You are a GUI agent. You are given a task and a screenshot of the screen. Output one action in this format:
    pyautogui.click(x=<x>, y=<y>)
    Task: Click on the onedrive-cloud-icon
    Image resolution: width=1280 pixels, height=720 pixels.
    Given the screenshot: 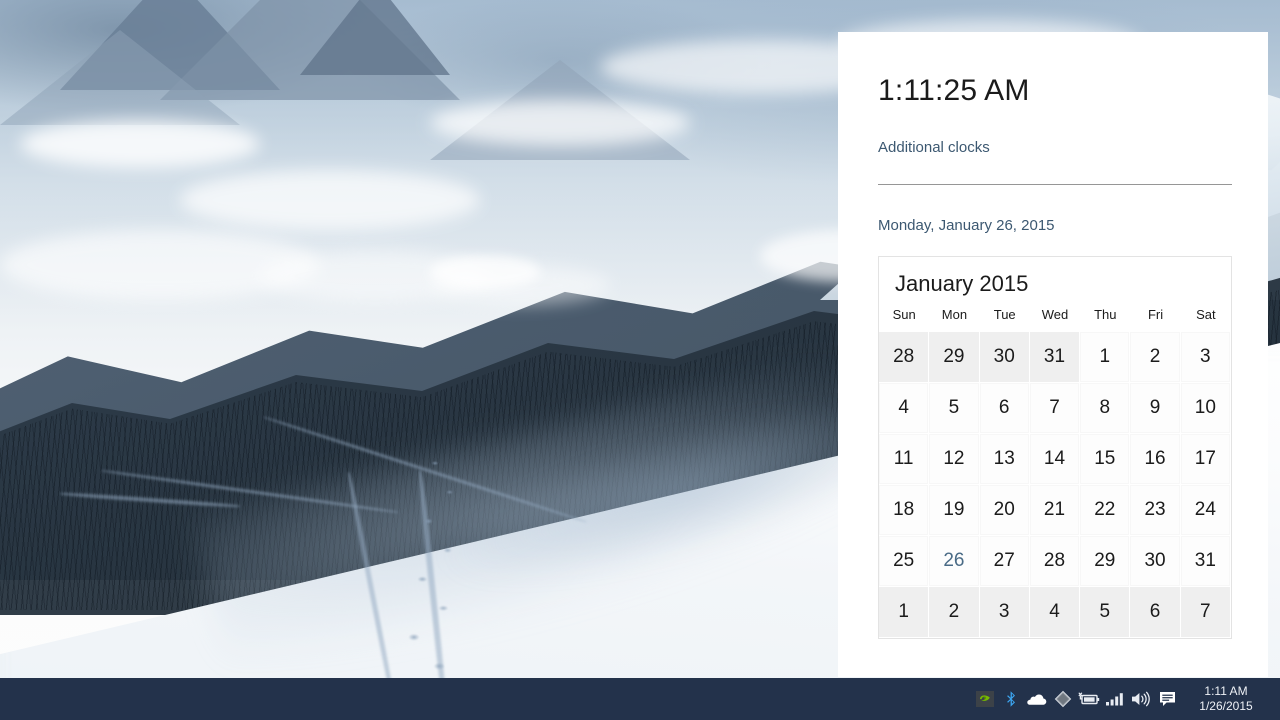 What is the action you would take?
    pyautogui.click(x=1037, y=699)
    